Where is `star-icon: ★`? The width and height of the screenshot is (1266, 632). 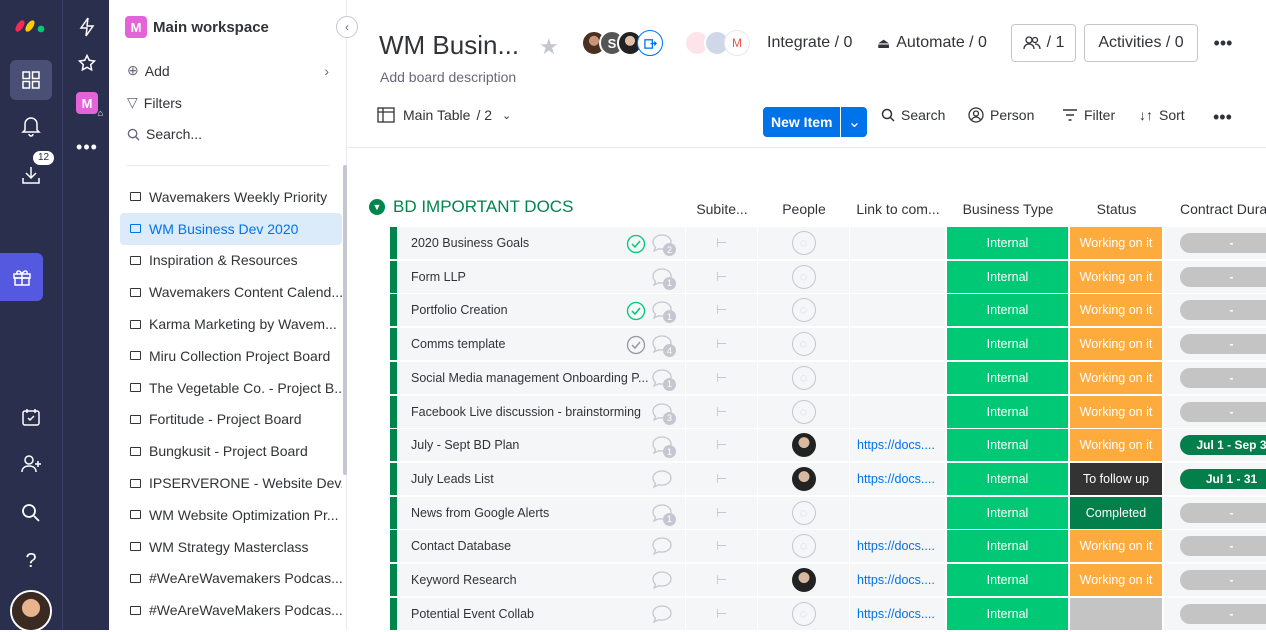 star-icon: ★ is located at coordinates (549, 47).